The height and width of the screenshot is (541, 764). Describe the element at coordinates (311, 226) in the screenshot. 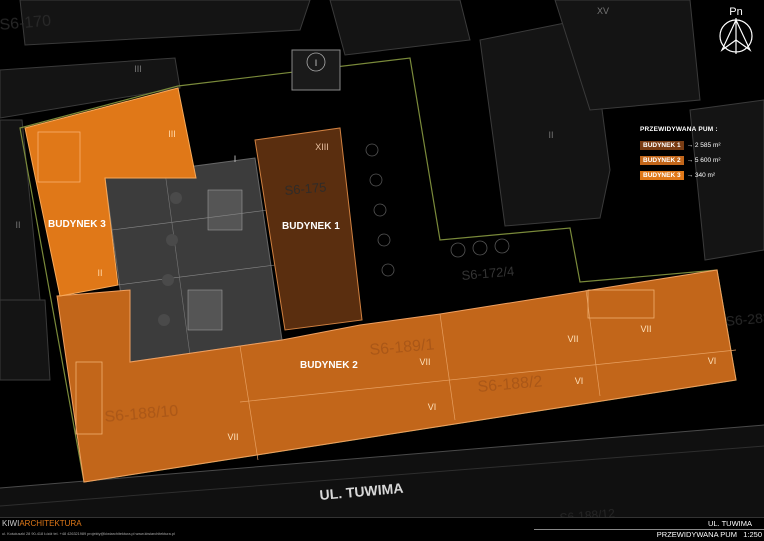

I see `building-1-label: BUDYNEK 1` at that location.